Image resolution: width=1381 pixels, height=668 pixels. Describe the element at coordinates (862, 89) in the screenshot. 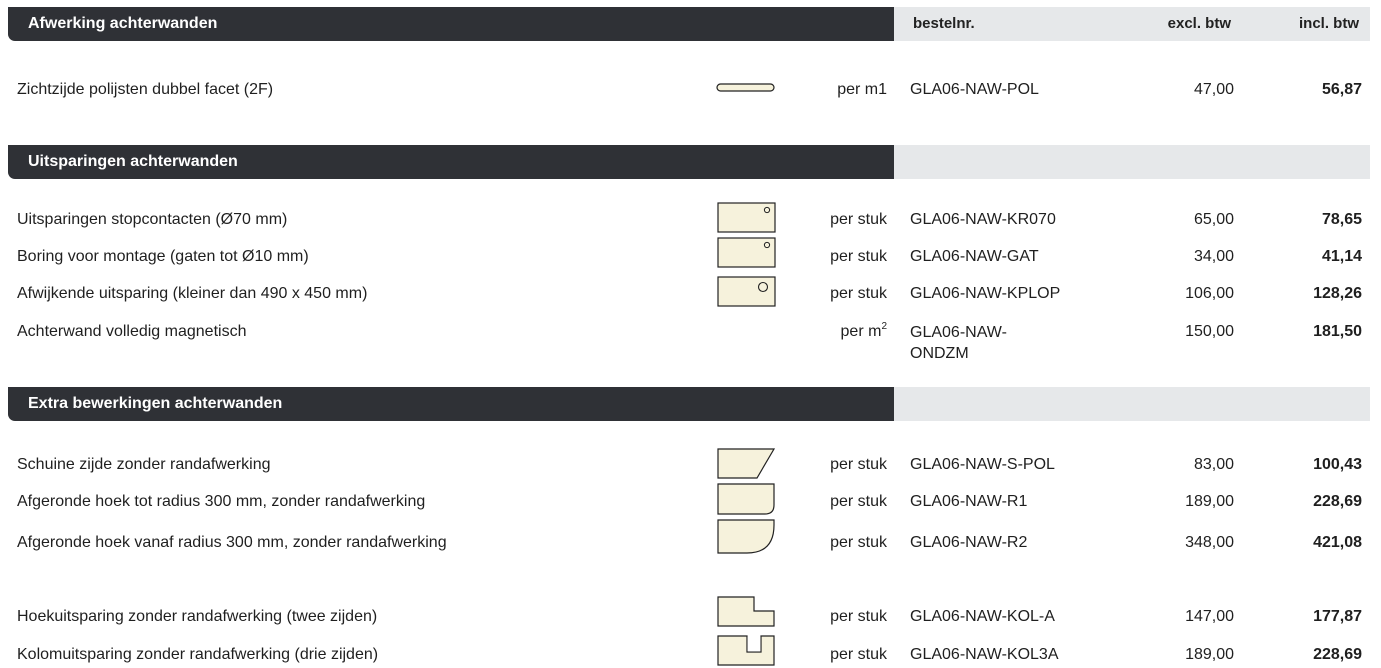

I see `row-unit: per m1` at that location.